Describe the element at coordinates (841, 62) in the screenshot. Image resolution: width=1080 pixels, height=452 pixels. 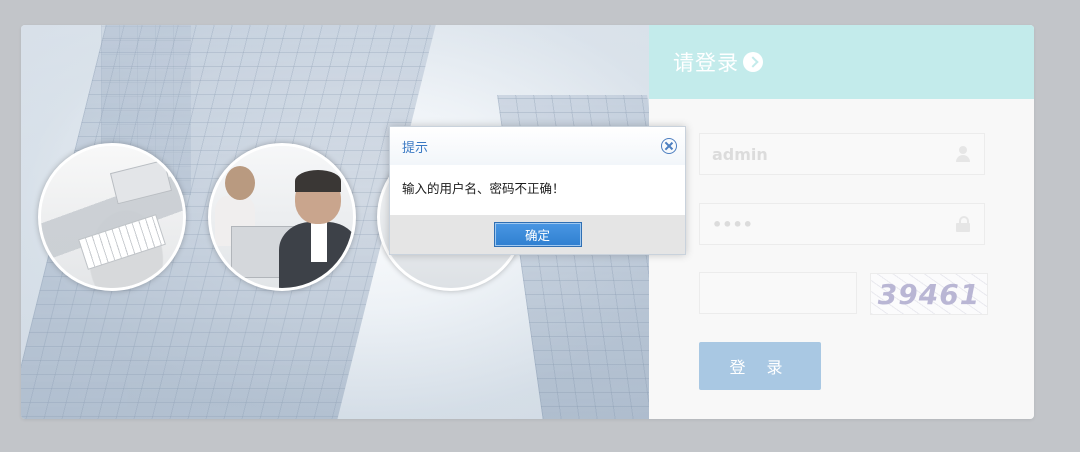
I see `login-header: 请登录` at that location.